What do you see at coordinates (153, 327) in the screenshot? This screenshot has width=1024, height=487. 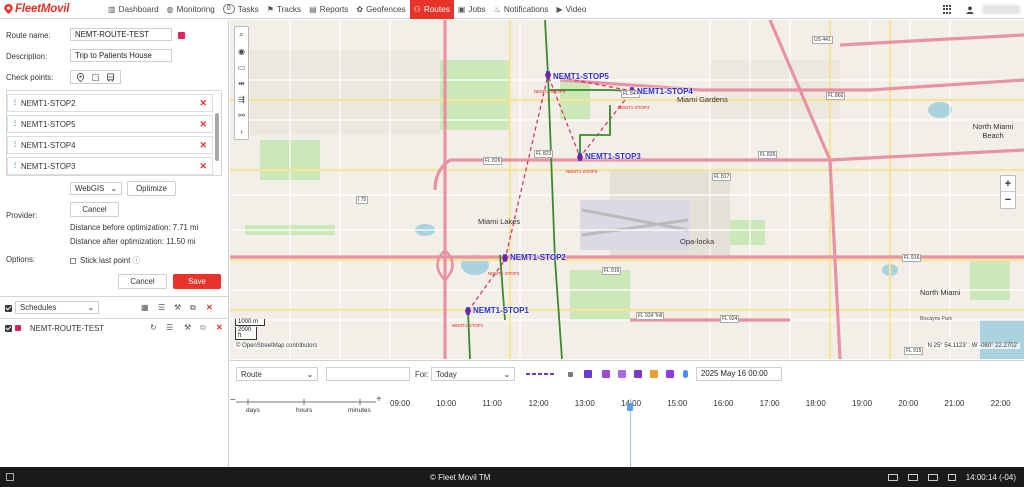 I see `history-icon: ↻` at bounding box center [153, 327].